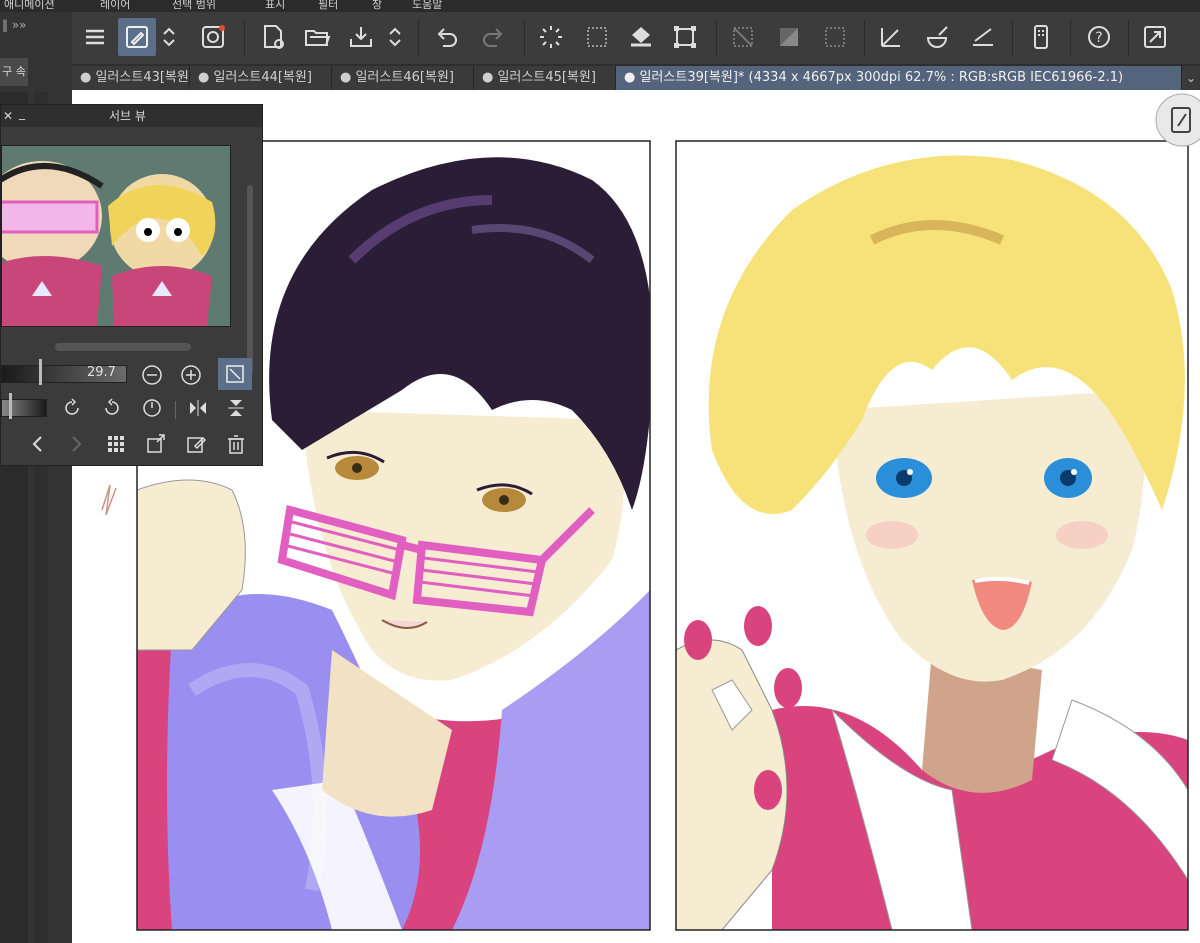  Describe the element at coordinates (328, 6) in the screenshot. I see `menu-item-filter: 필터` at that location.